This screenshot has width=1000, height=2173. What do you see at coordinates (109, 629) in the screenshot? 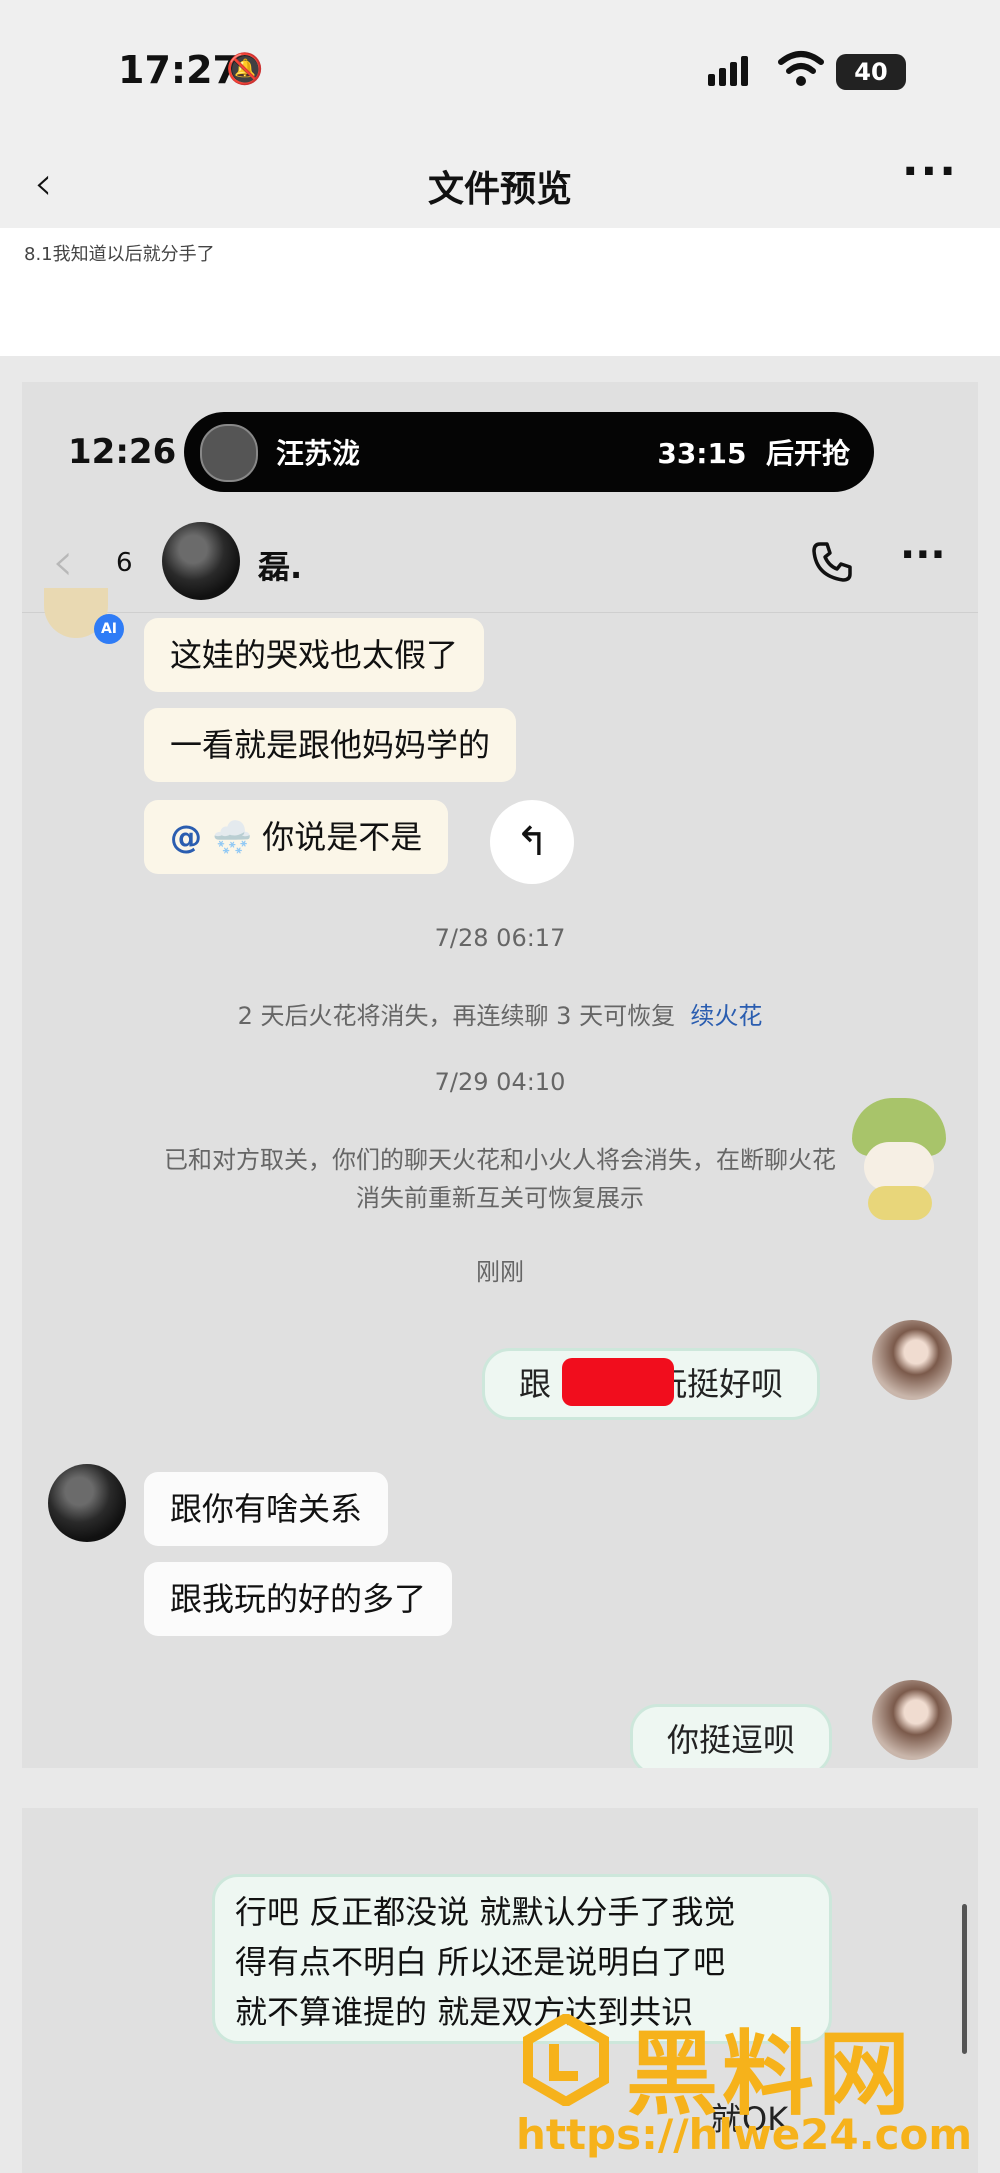
I see `ai-badge: AI` at bounding box center [109, 629].